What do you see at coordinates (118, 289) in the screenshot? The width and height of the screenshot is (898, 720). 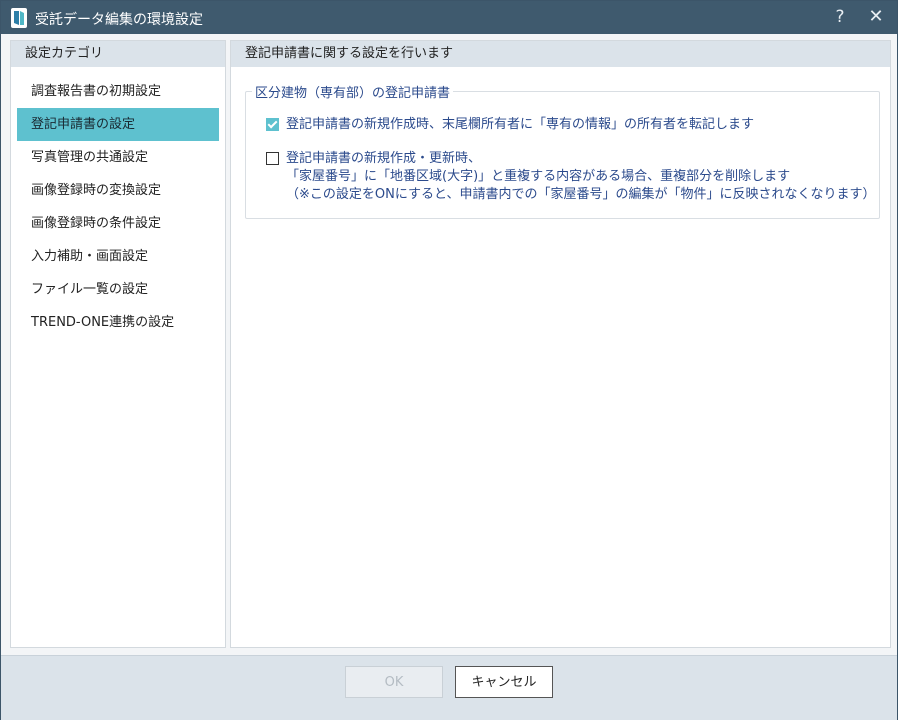 I see `category-item-file-list: ファイル一覧の設定` at bounding box center [118, 289].